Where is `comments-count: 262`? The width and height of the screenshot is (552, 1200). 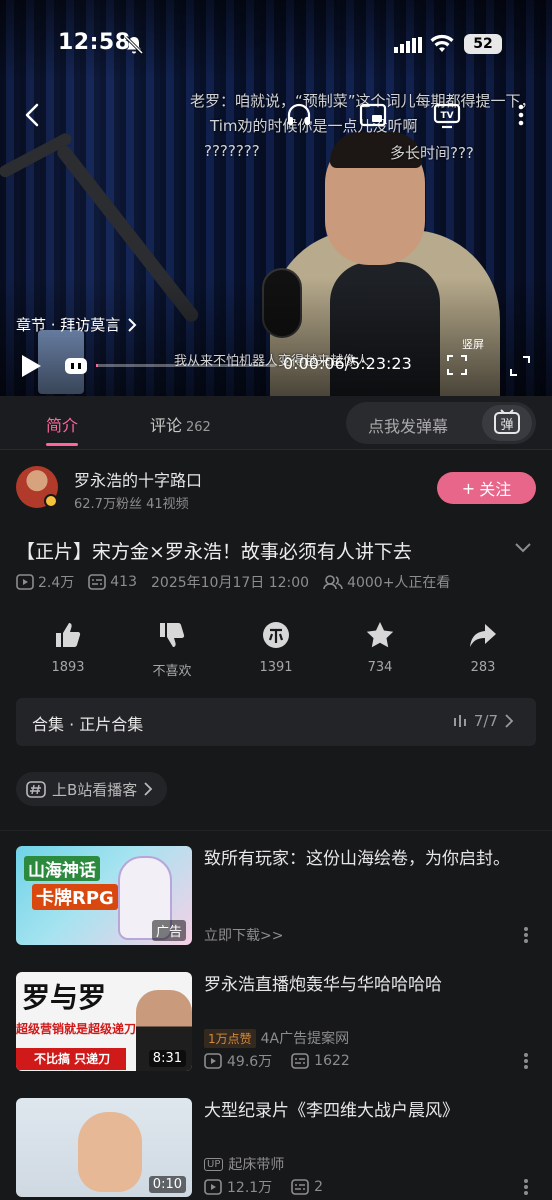
comments-count: 262 is located at coordinates (198, 427).